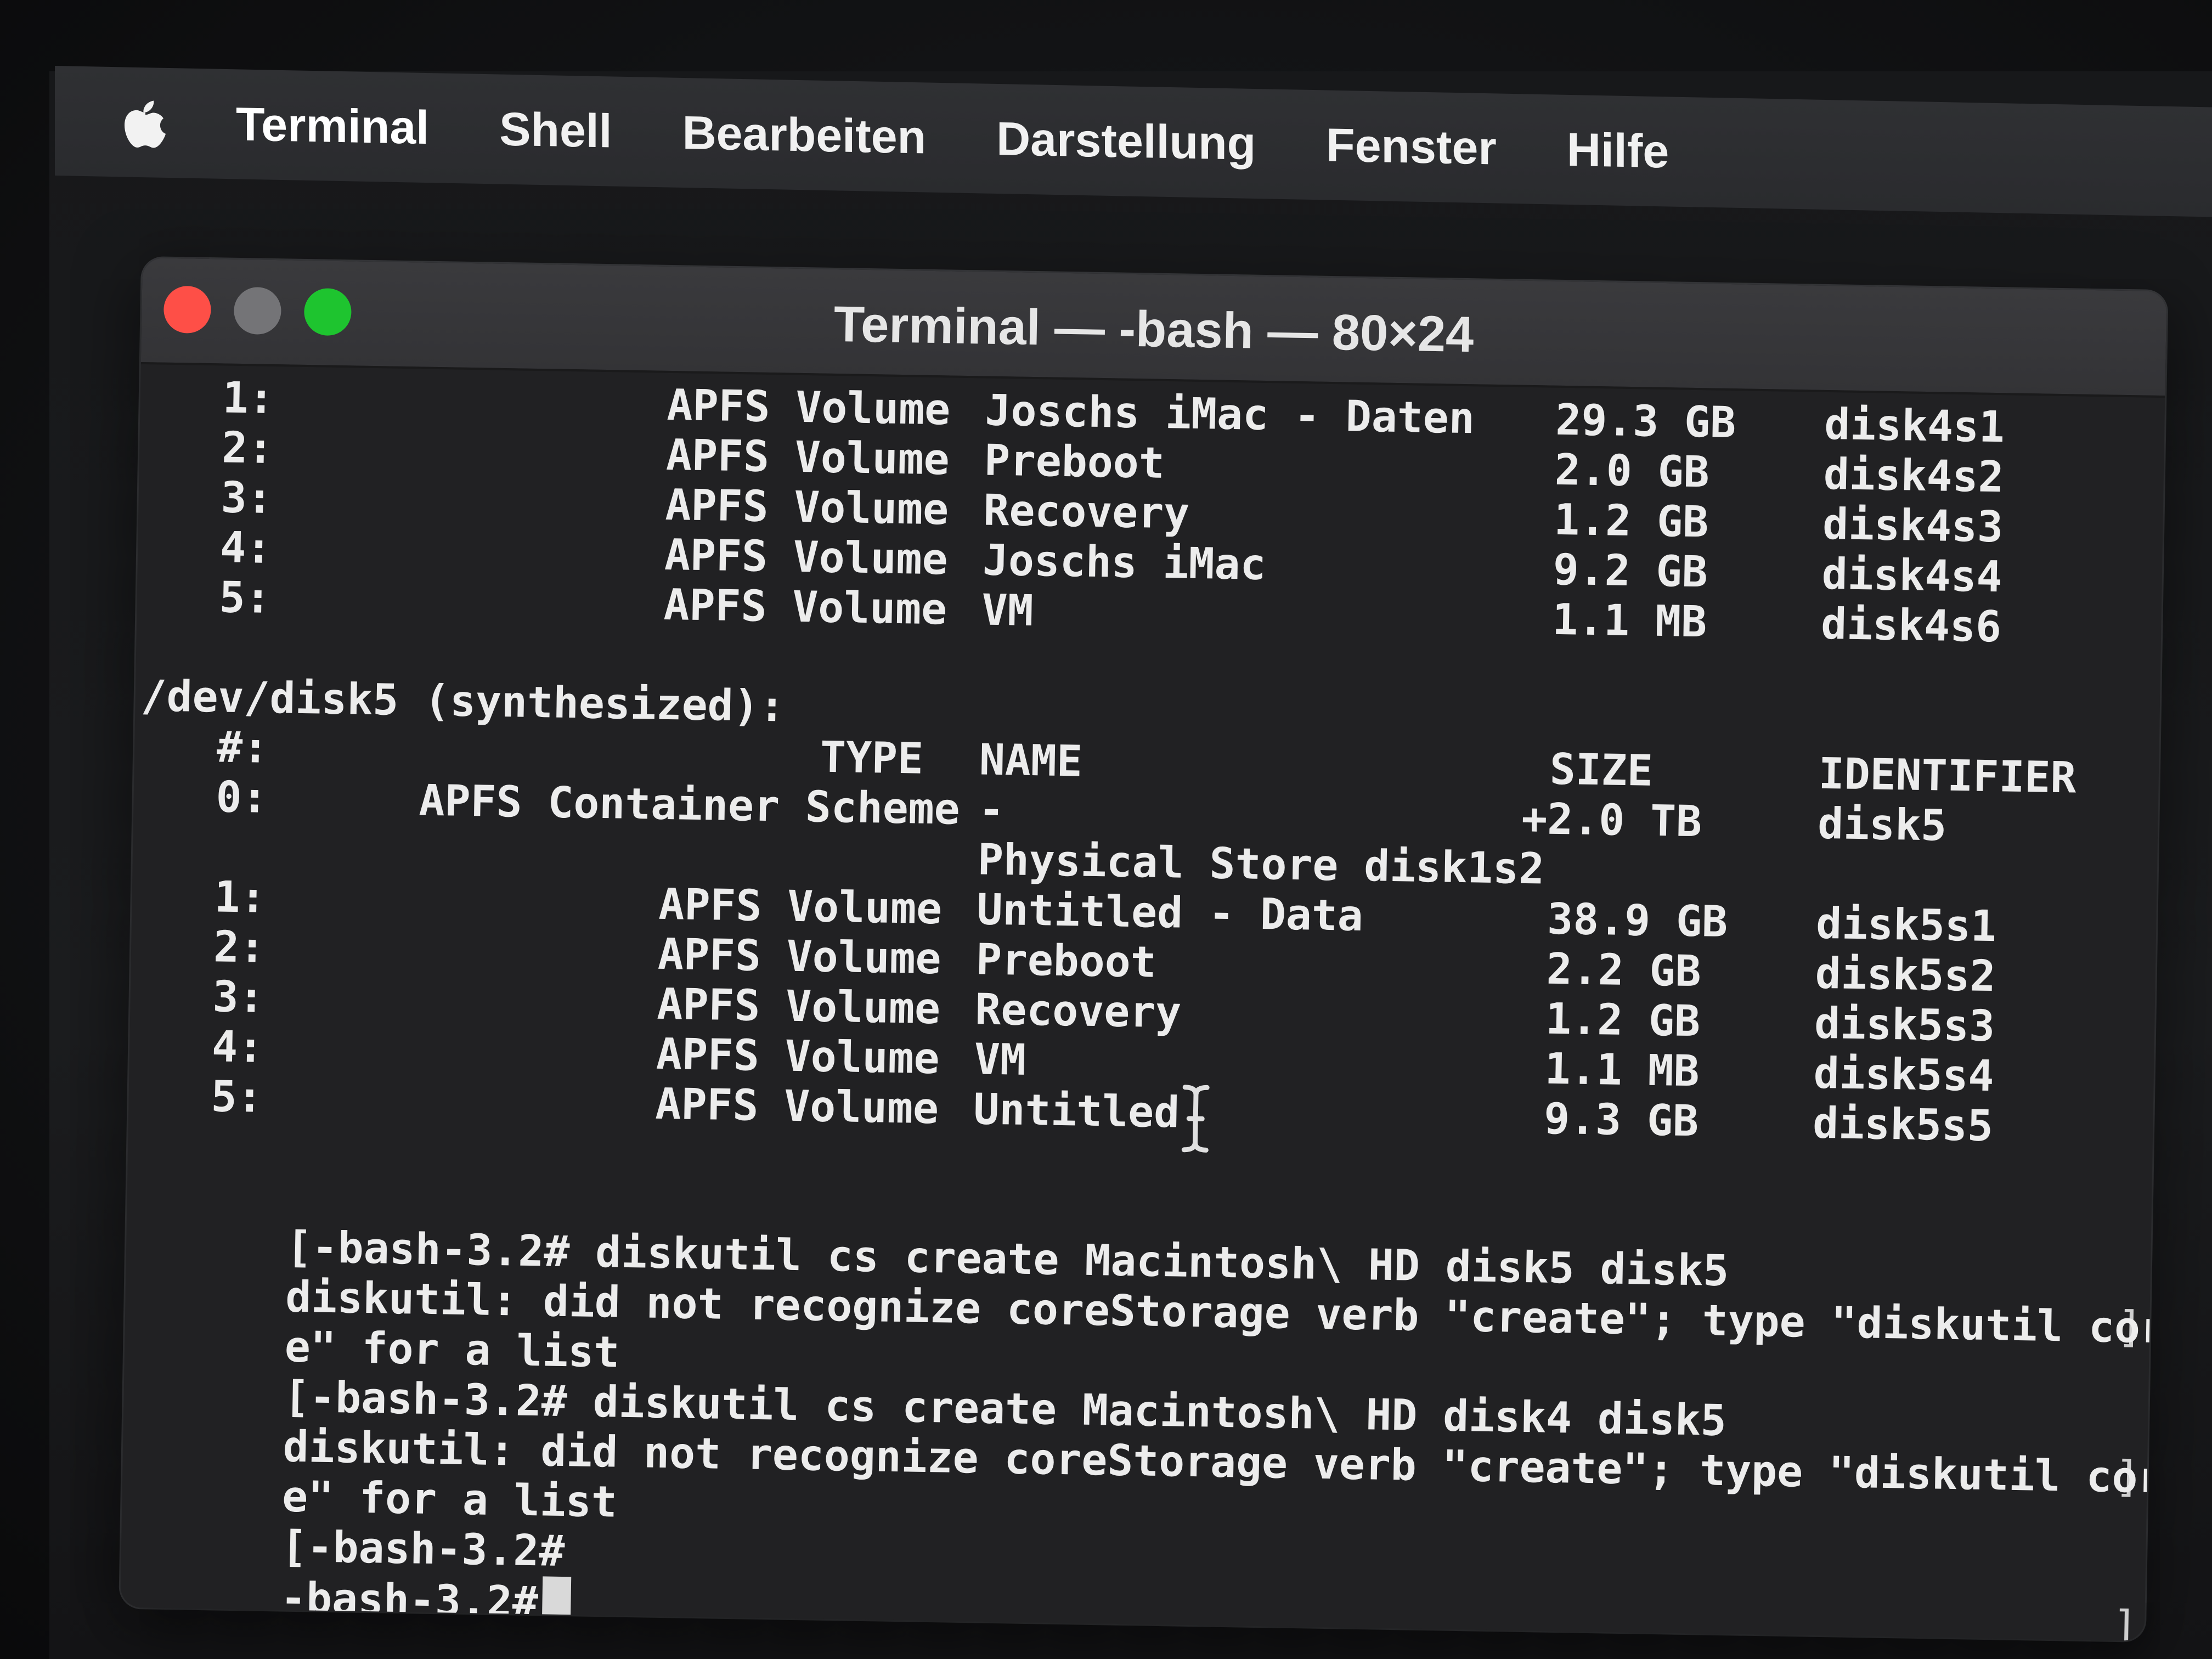 This screenshot has width=2212, height=1659. Describe the element at coordinates (1904, 1075) in the screenshot. I see `partition-identifier: disk5s4` at that location.